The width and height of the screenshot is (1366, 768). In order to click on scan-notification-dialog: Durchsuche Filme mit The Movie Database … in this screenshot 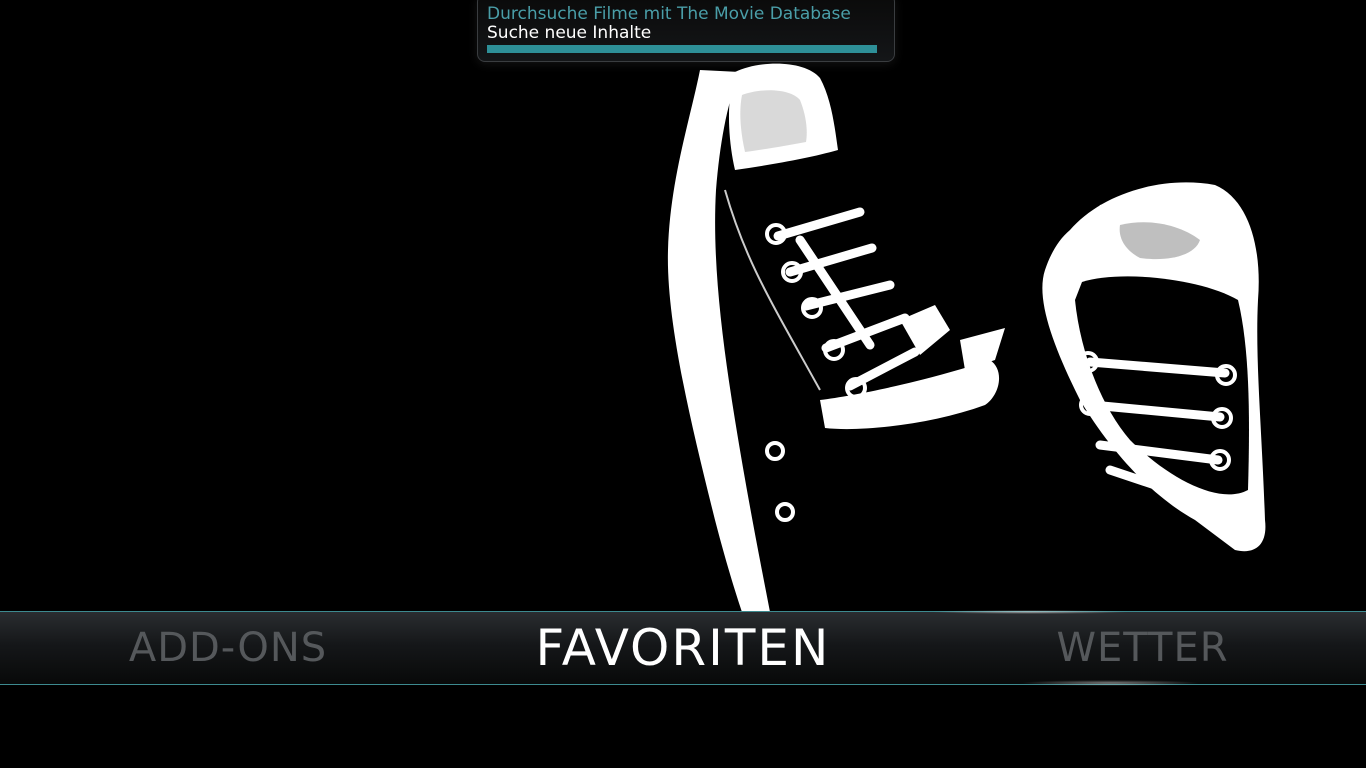, I will do `click(686, 31)`.